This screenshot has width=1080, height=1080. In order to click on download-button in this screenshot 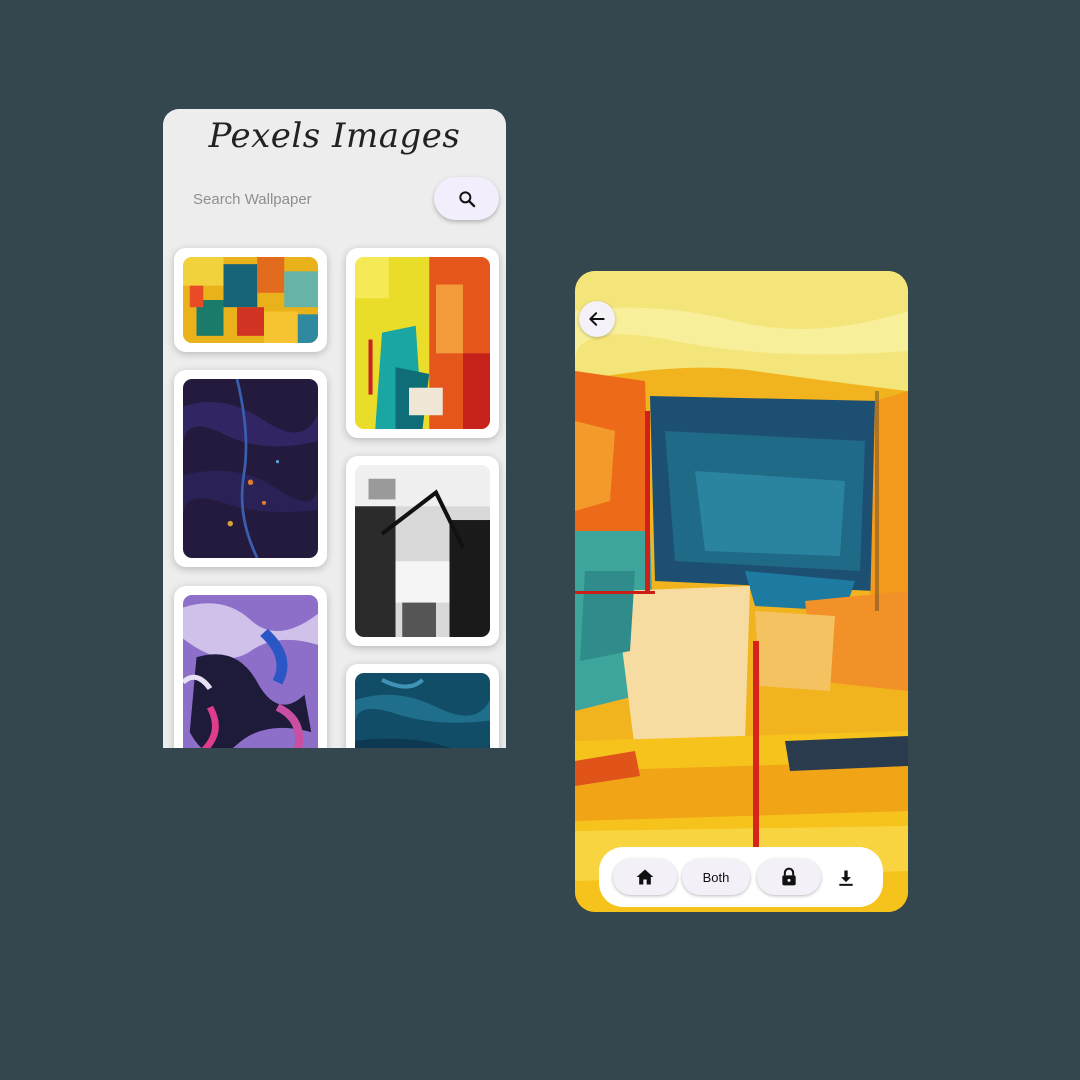, I will do `click(846, 878)`.